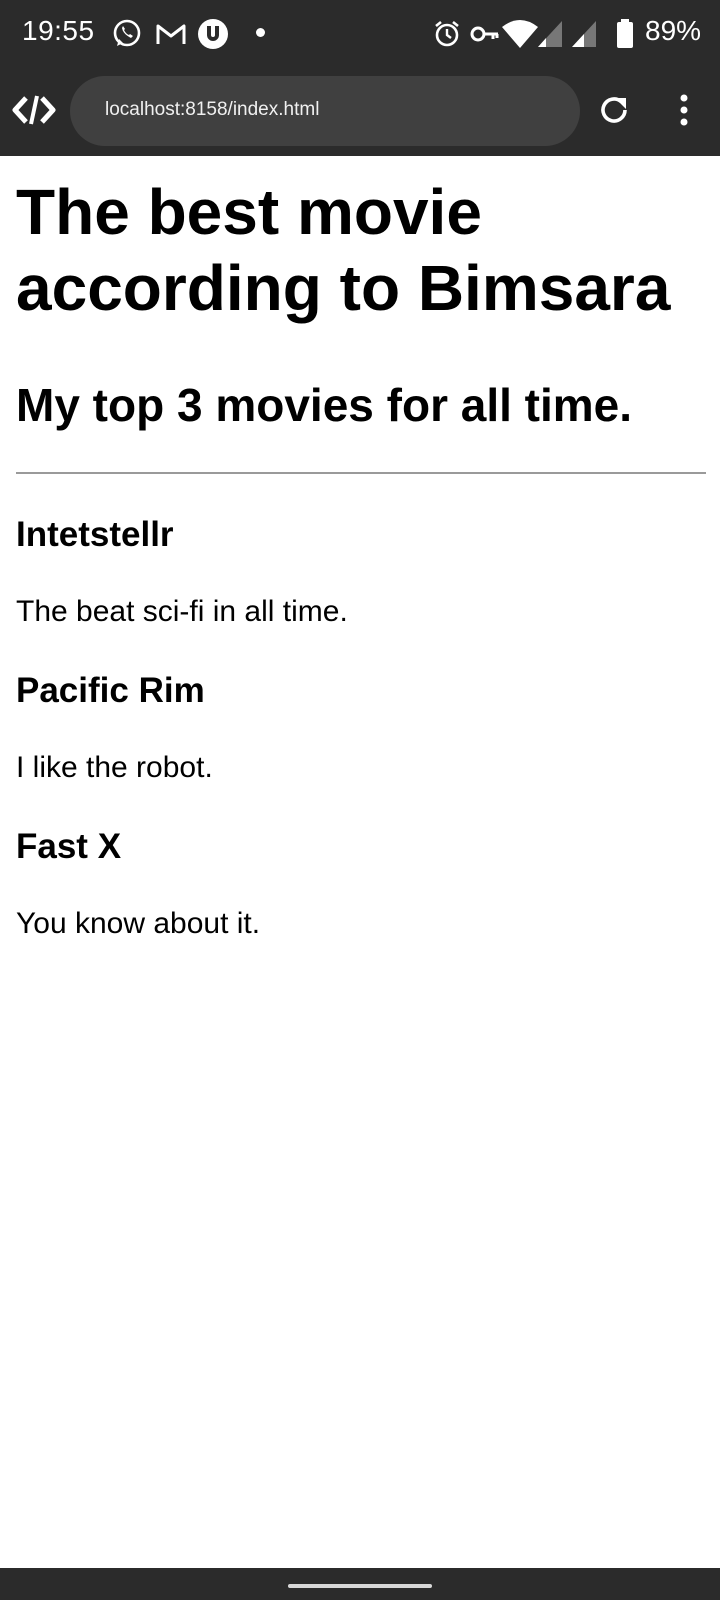 The height and width of the screenshot is (1600, 720). I want to click on whatsapp-icon, so click(127, 34).